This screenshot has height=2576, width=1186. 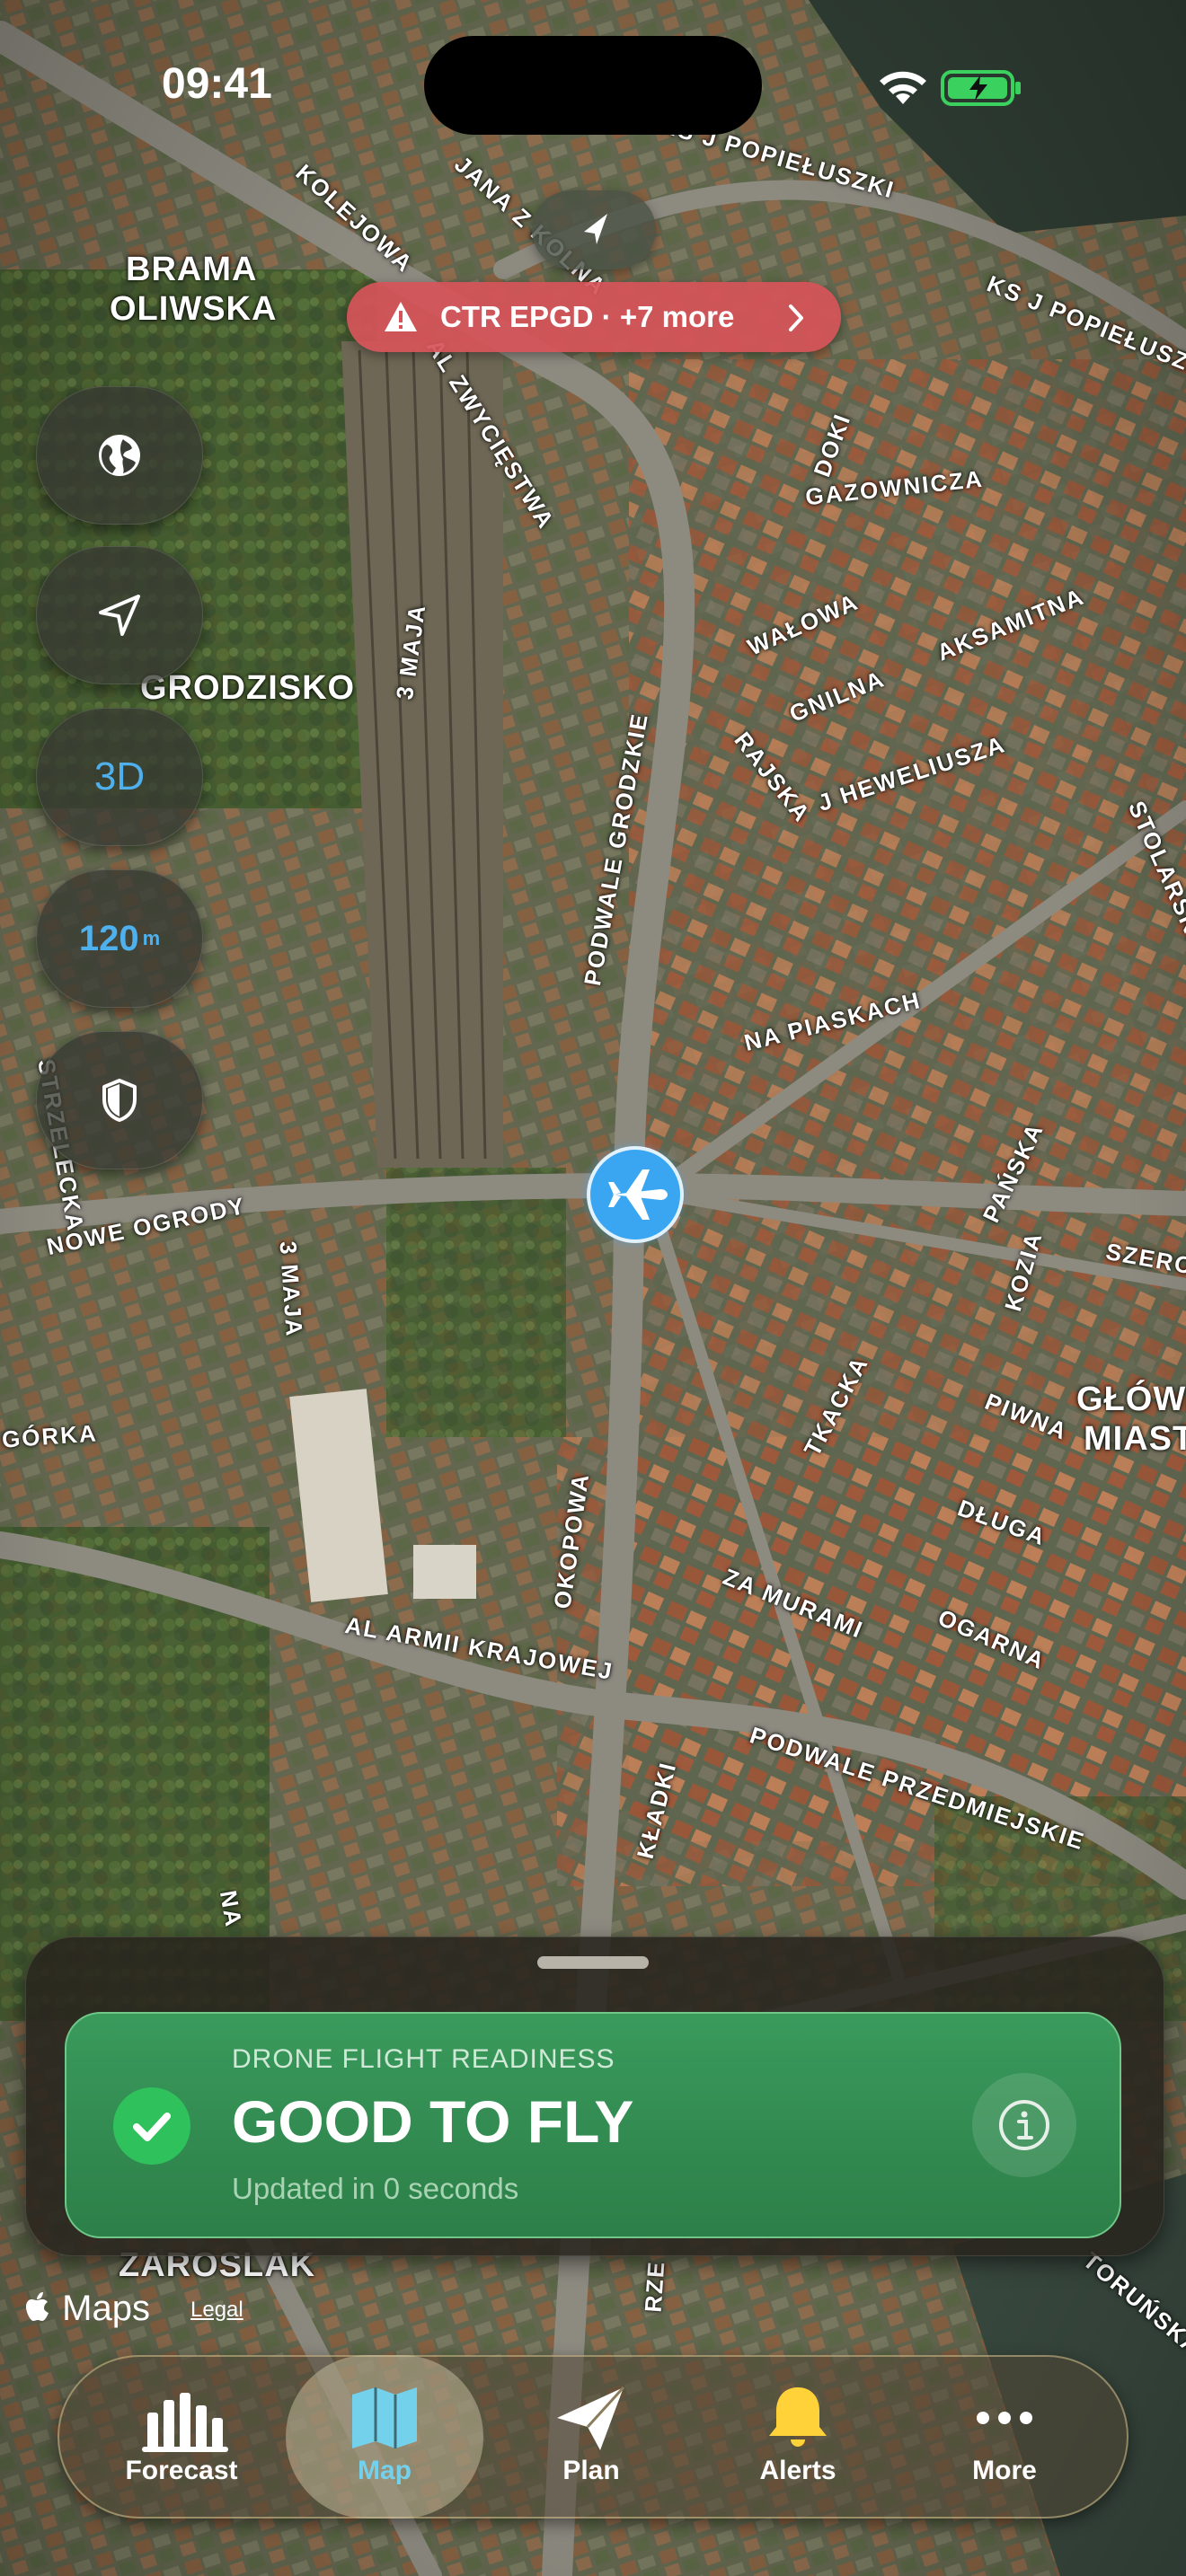 What do you see at coordinates (151, 2126) in the screenshot?
I see `ready-checkmark-icon` at bounding box center [151, 2126].